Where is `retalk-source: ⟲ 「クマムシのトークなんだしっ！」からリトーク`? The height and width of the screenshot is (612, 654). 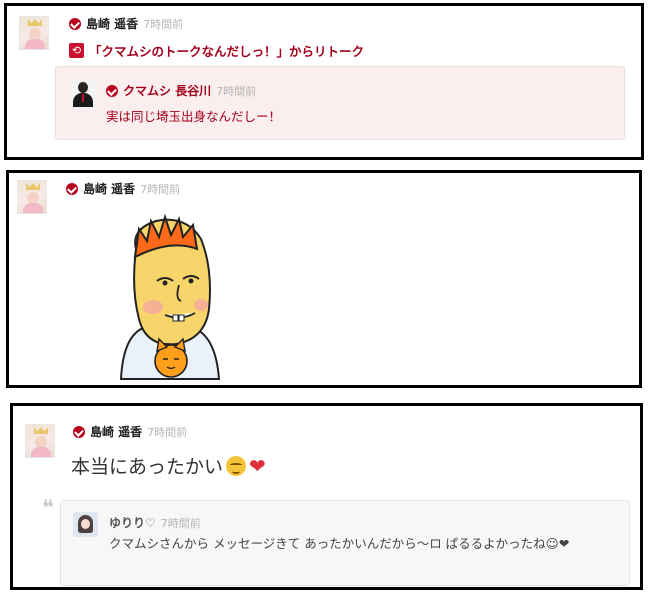
retalk-source: ⟲ 「クマムシのトークなんだしっ！」からリトーク is located at coordinates (216, 50).